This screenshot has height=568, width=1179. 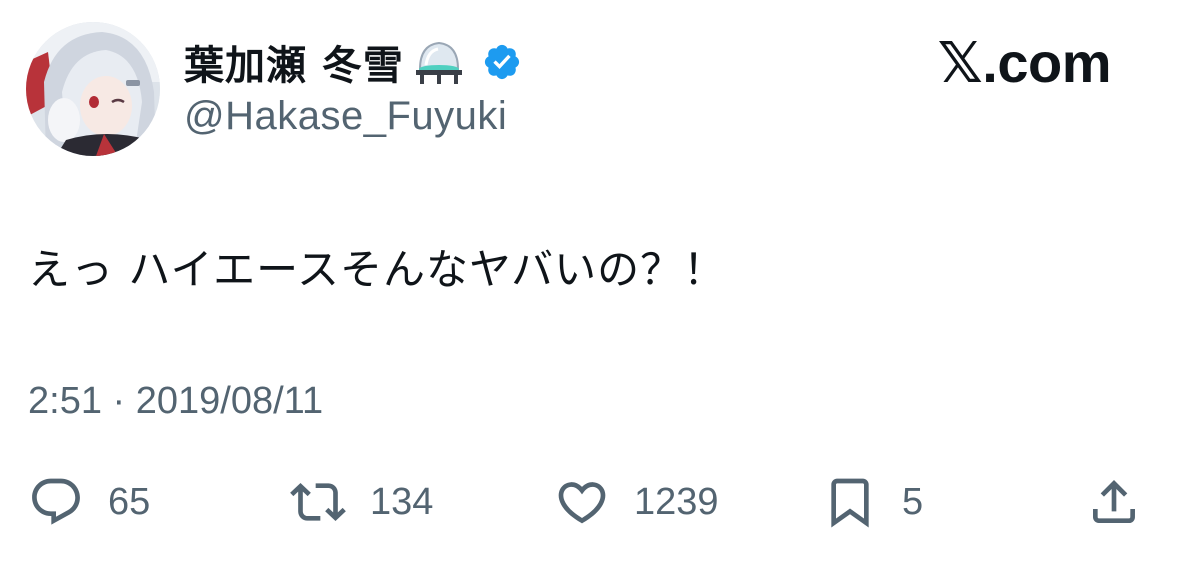 What do you see at coordinates (345, 116) in the screenshot?
I see `author-handle: @Hakase_Fuyuki` at bounding box center [345, 116].